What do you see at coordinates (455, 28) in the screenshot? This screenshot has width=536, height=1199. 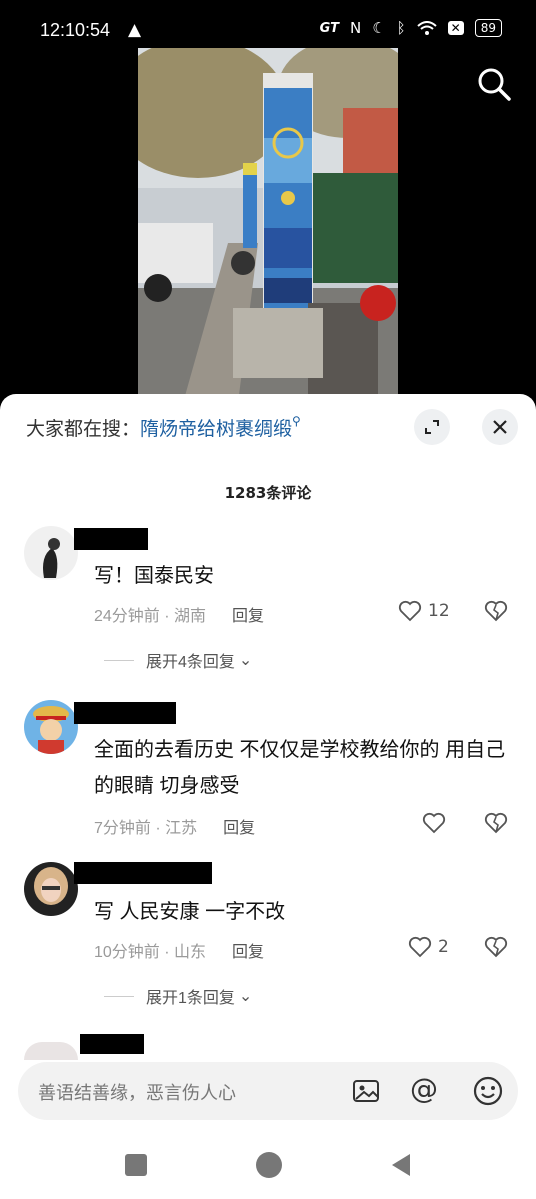 I see `x-icon: ✕` at bounding box center [455, 28].